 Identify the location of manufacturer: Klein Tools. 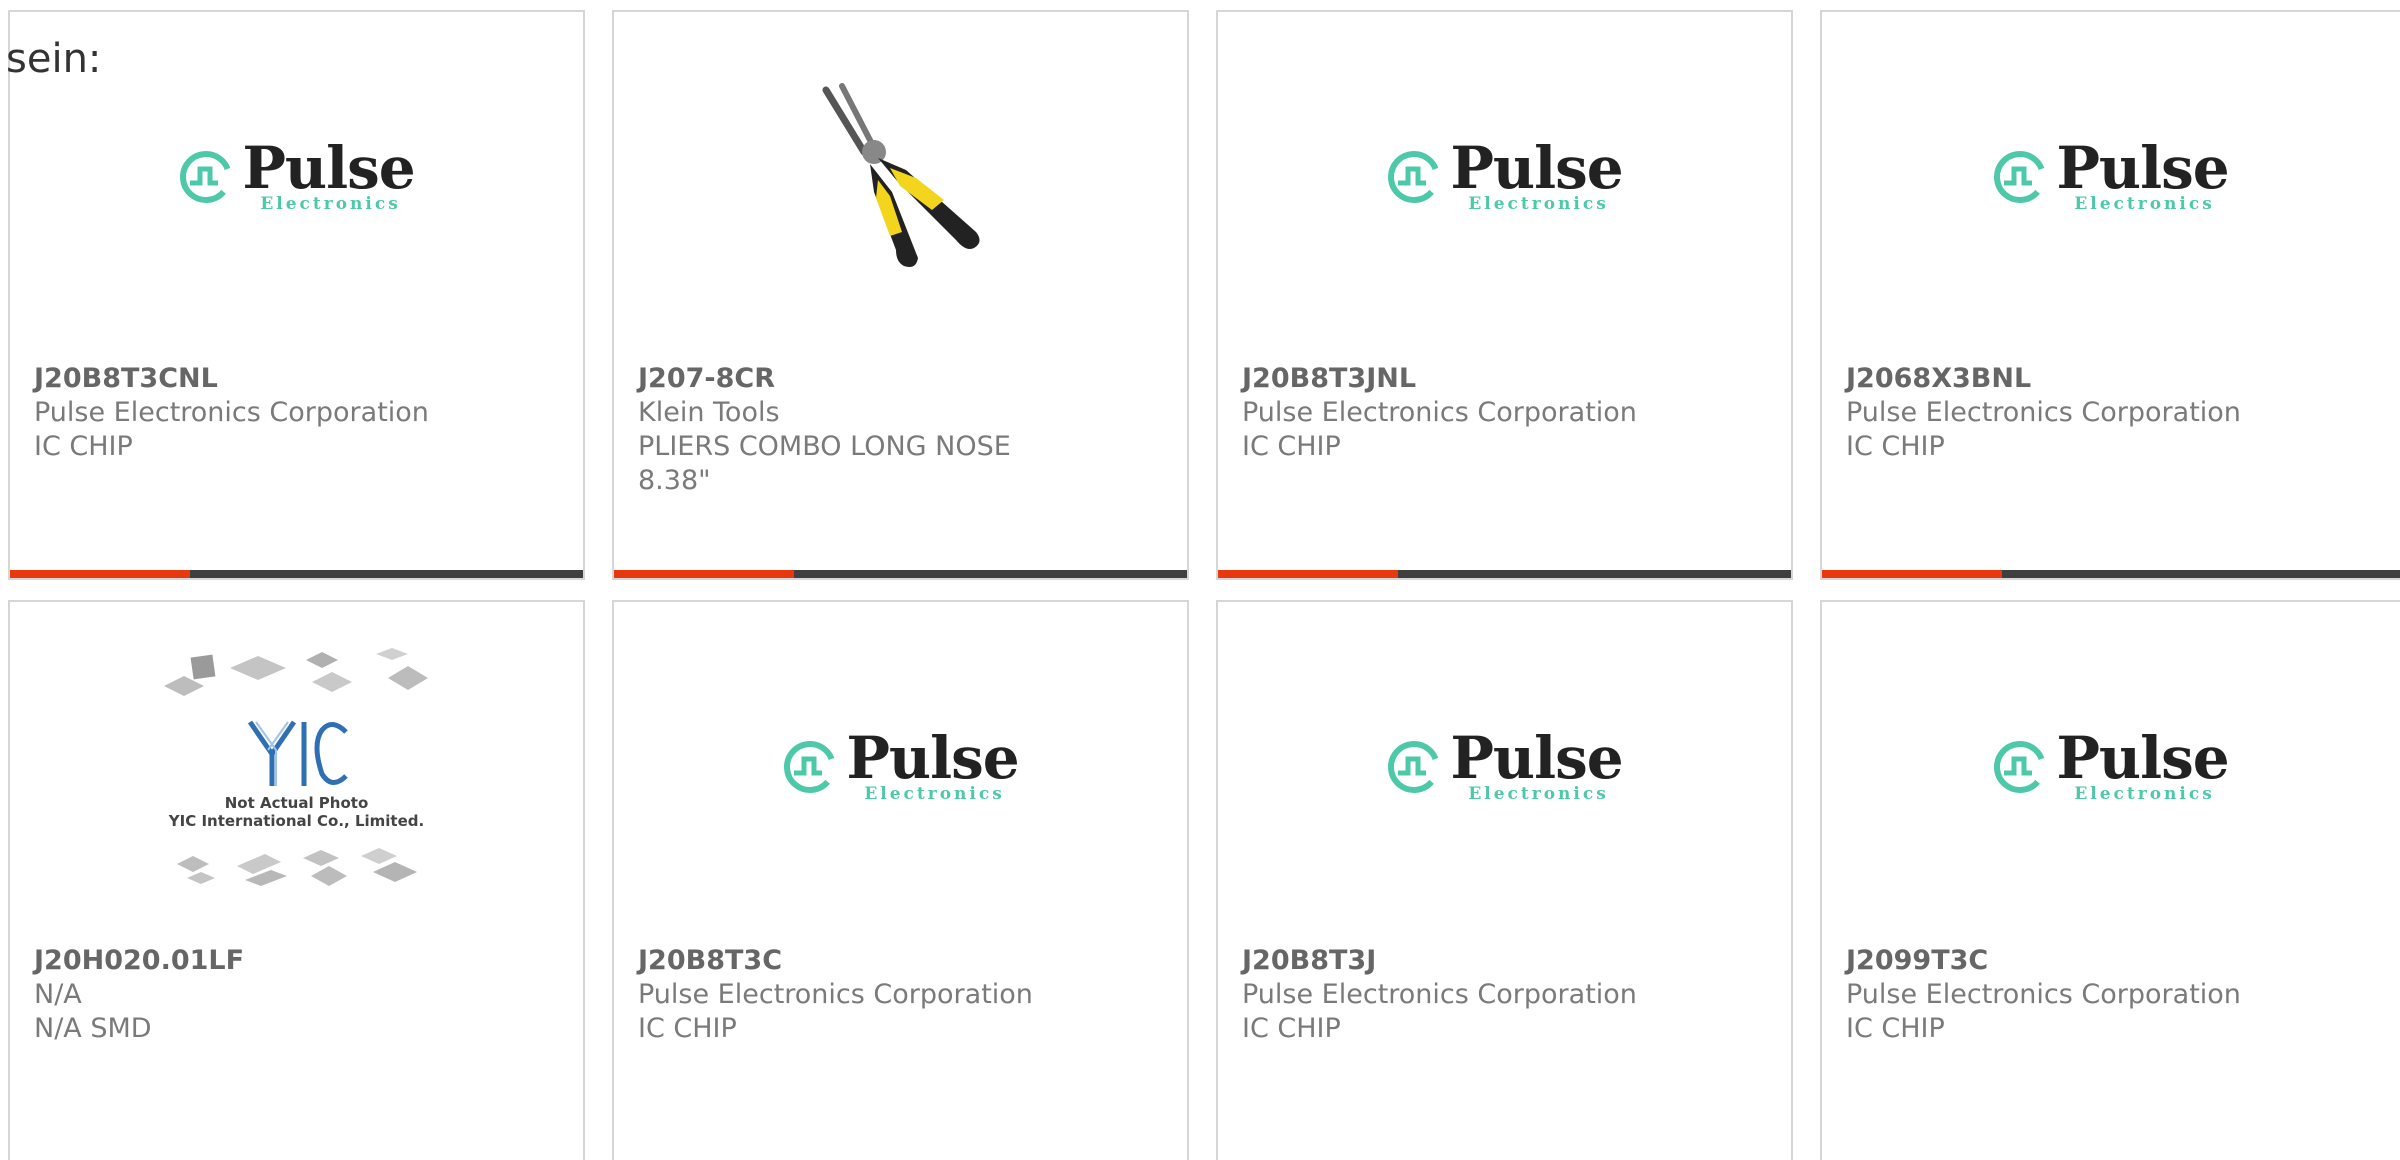
(709, 412).